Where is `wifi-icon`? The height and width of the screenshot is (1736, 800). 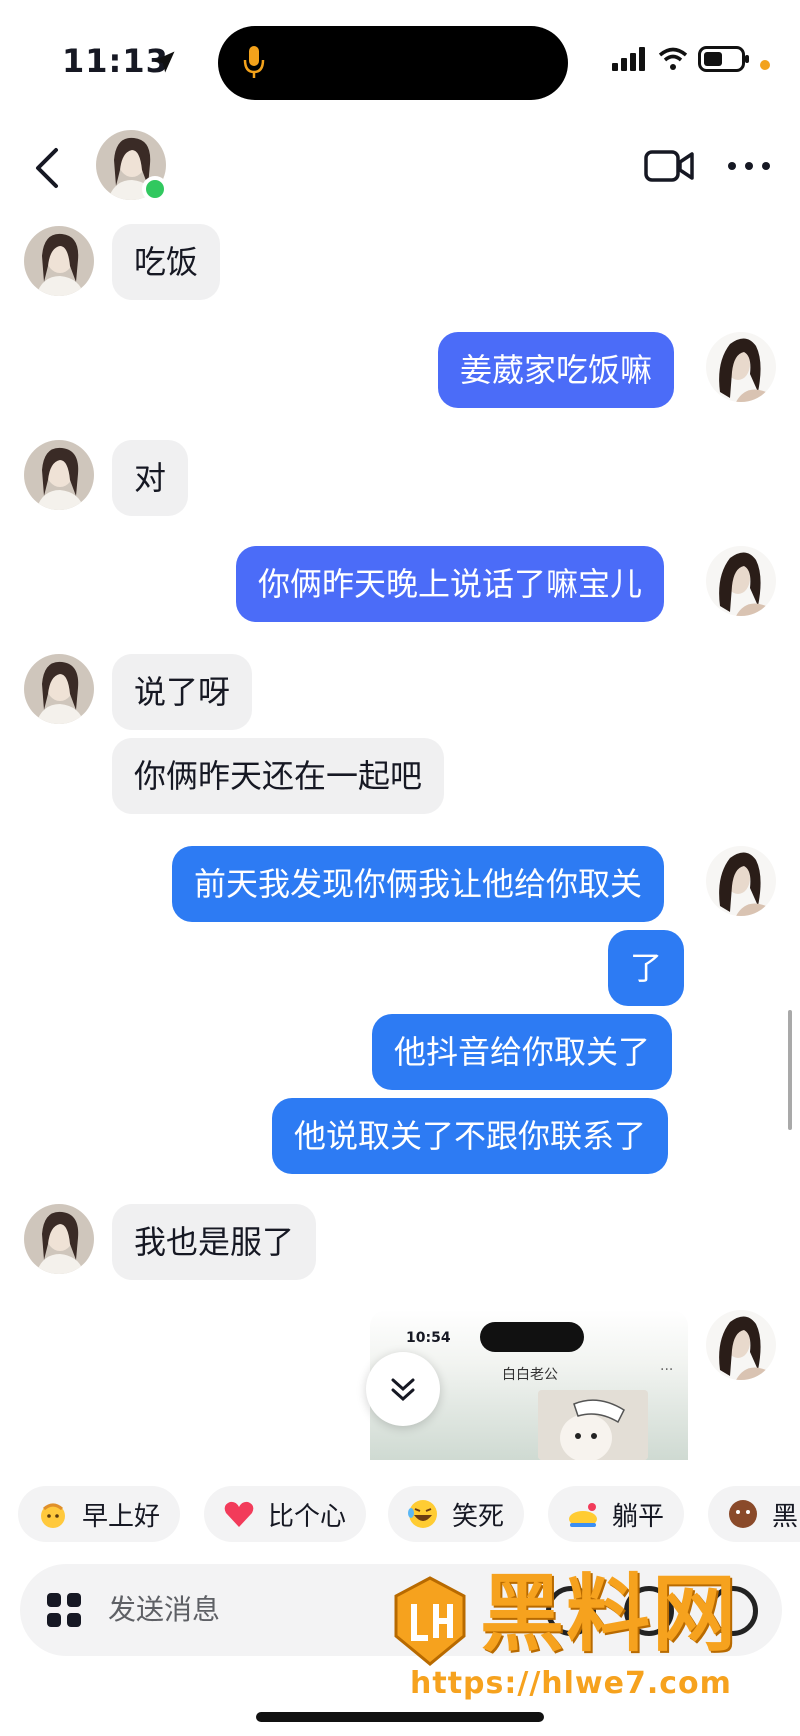
wifi-icon is located at coordinates (673, 58).